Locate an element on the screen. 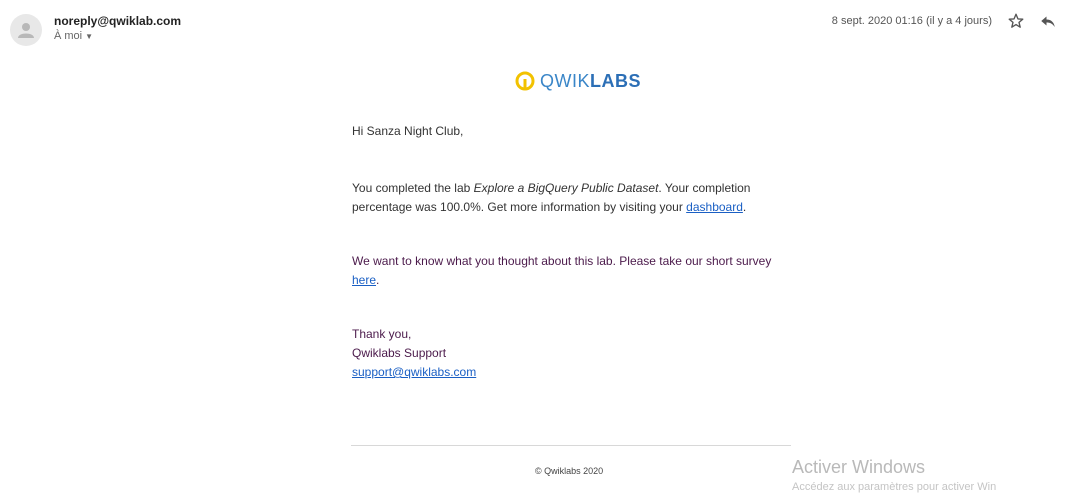 This screenshot has width=1068, height=493. star-icon is located at coordinates (1016, 21).